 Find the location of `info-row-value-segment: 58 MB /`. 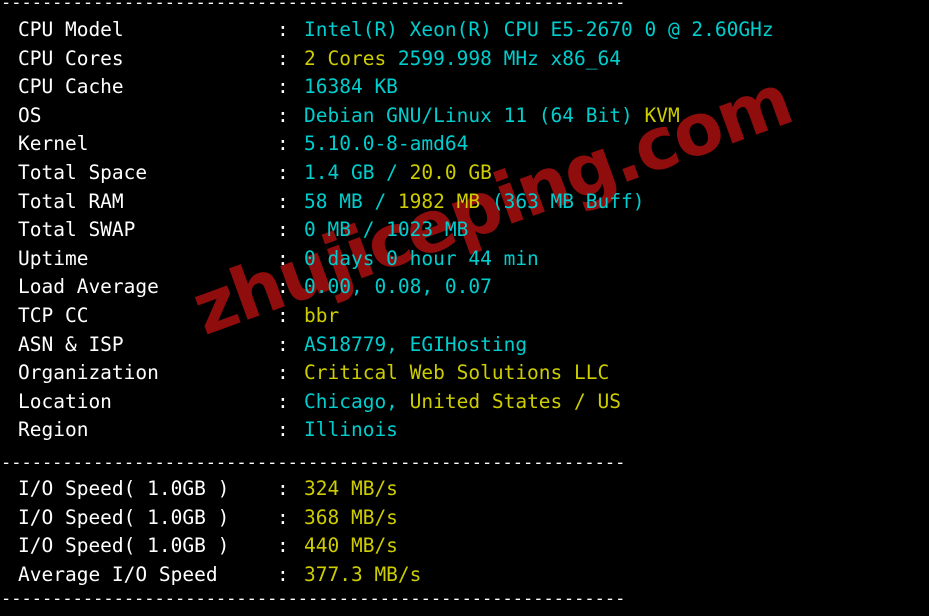

info-row-value-segment: 58 MB / is located at coordinates (351, 201).